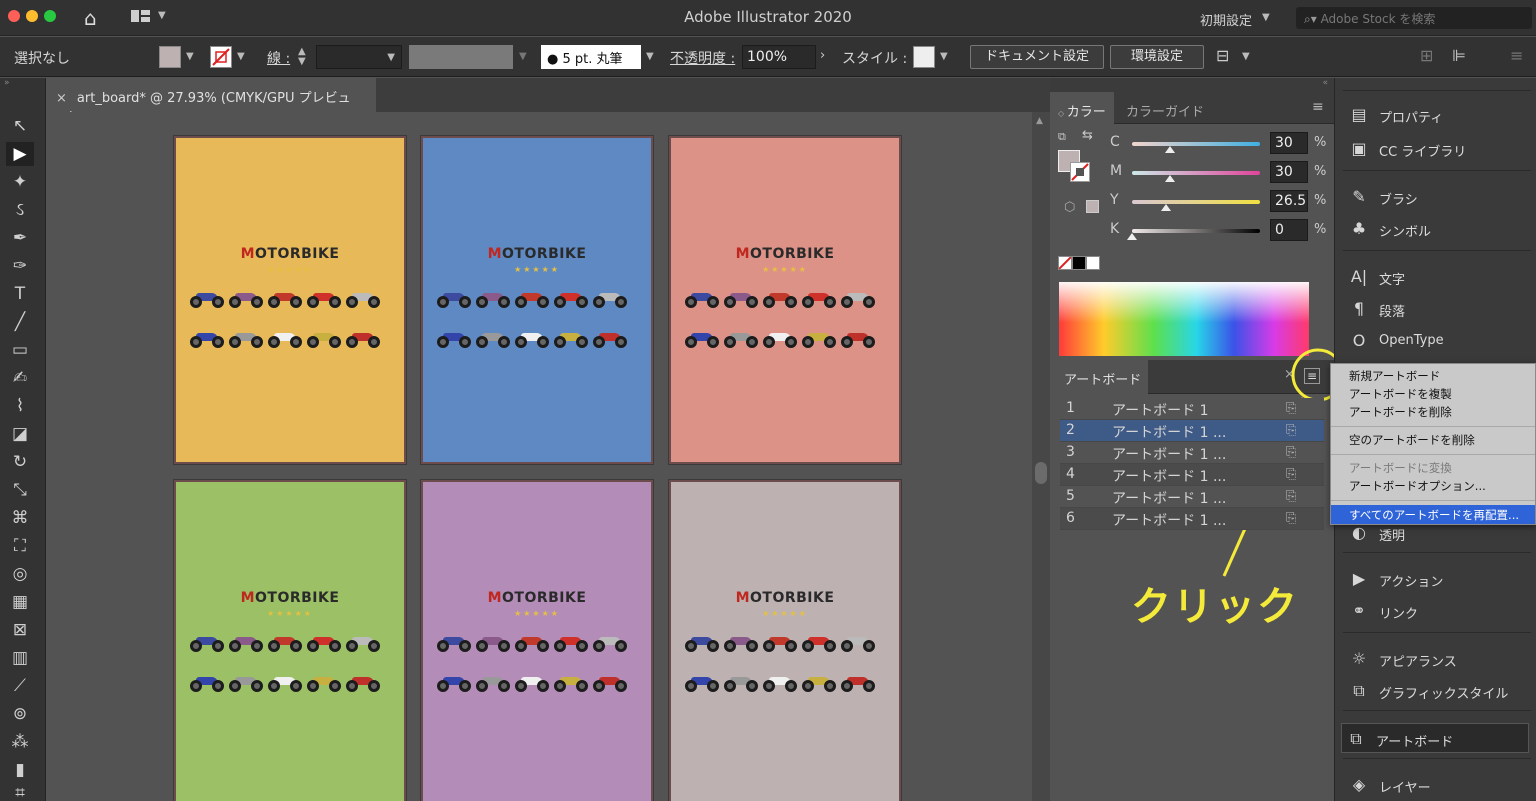  Describe the element at coordinates (20, 742) in the screenshot. I see `symbol-sprayer-tool-icon: ⁂` at that location.